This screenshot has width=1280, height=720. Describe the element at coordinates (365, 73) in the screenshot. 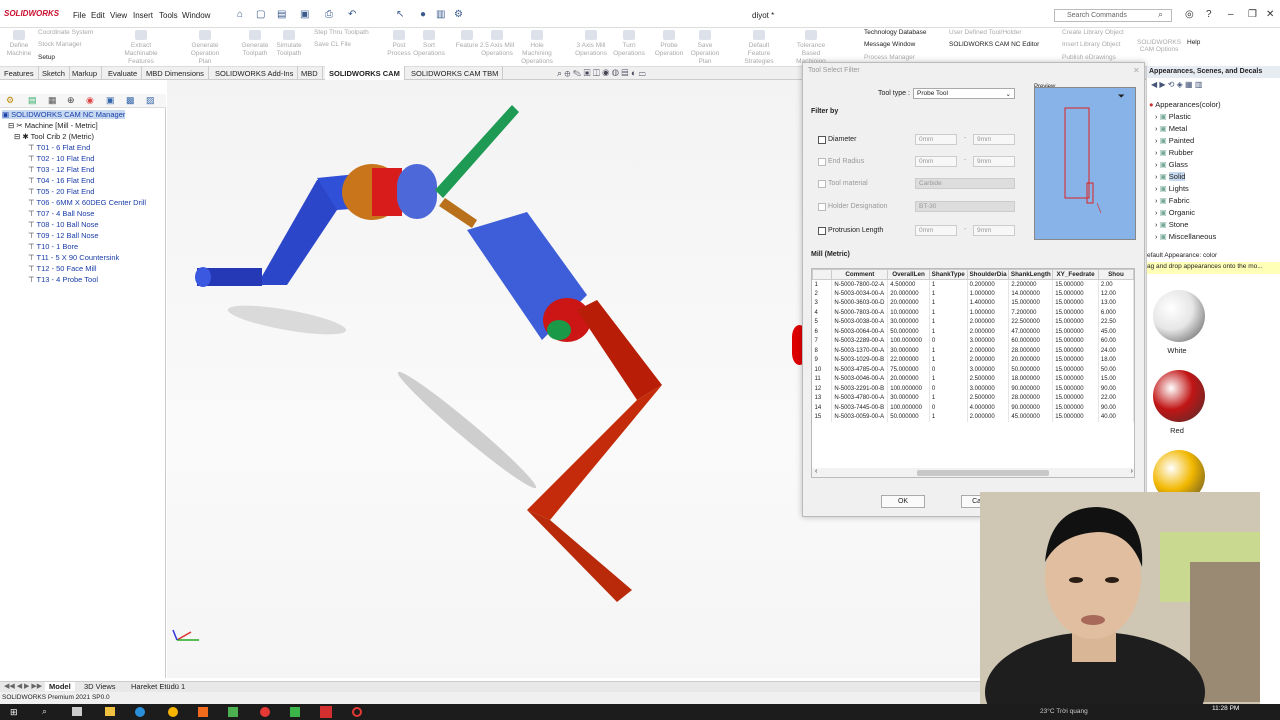

I see `tab-solidworks-cam: SOLIDWORKS CAM` at that location.